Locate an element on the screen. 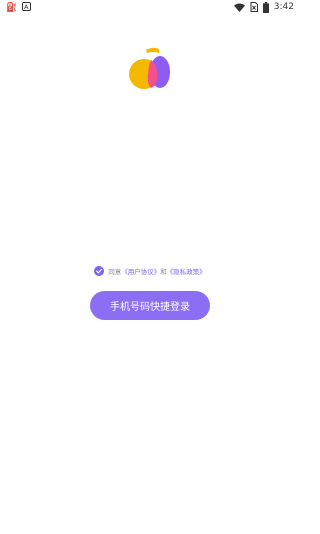 This screenshot has width=320, height=534. fruit-logo-icon is located at coordinates (149, 68).